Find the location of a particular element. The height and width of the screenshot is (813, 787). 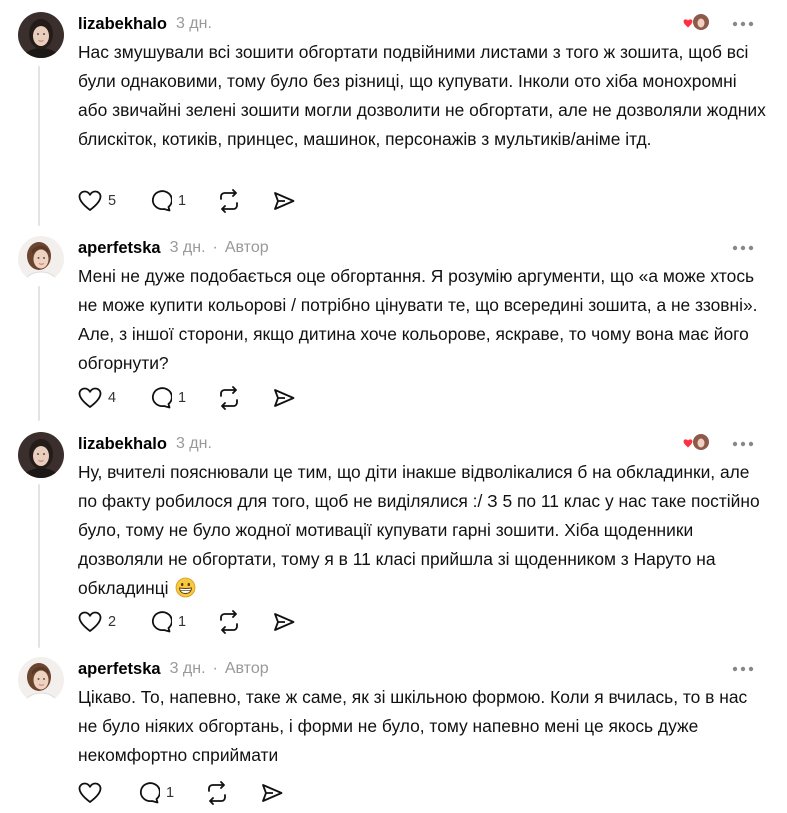

like-button: 5 is located at coordinates (113, 201).